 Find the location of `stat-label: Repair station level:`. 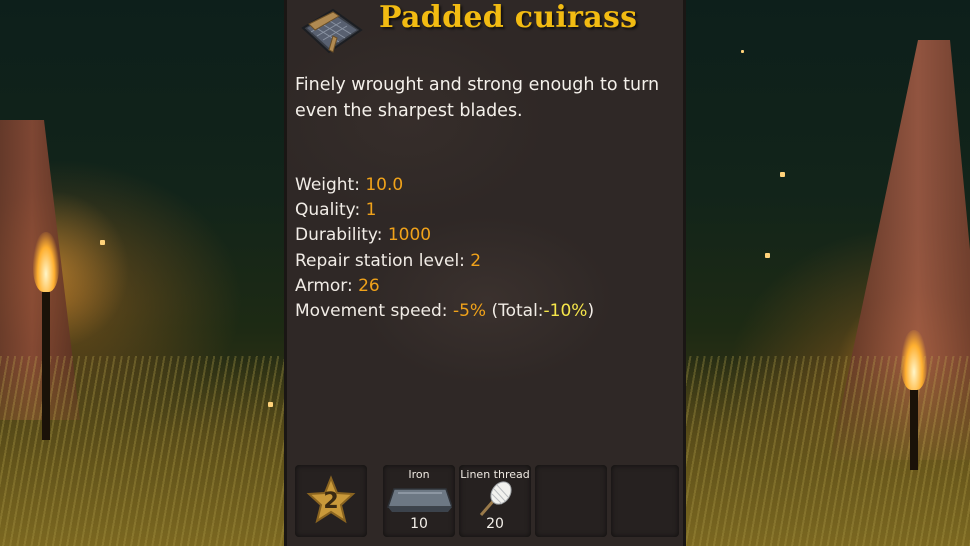

stat-label: Repair station level: is located at coordinates (383, 260).